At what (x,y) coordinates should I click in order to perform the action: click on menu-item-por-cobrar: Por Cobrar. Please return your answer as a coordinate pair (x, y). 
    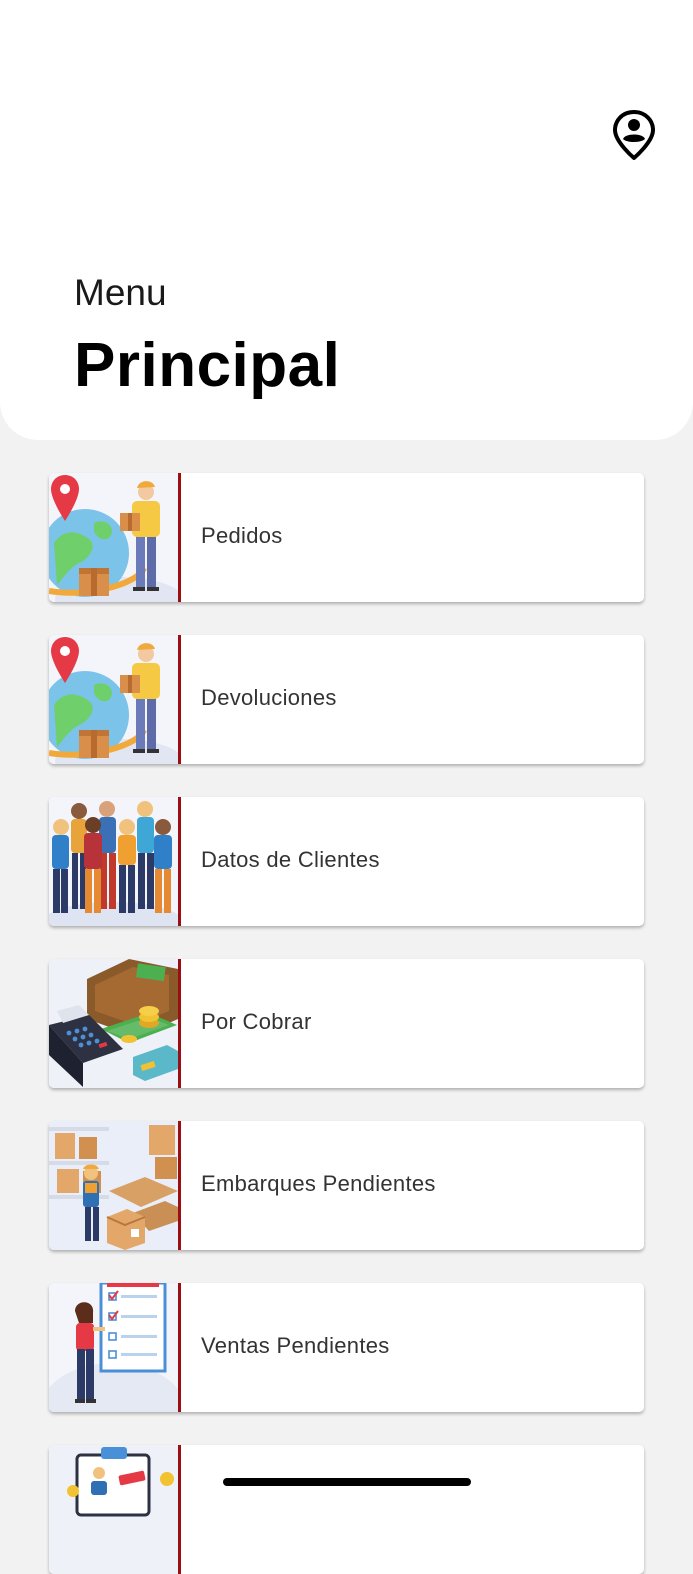
    Looking at the image, I should click on (346, 1023).